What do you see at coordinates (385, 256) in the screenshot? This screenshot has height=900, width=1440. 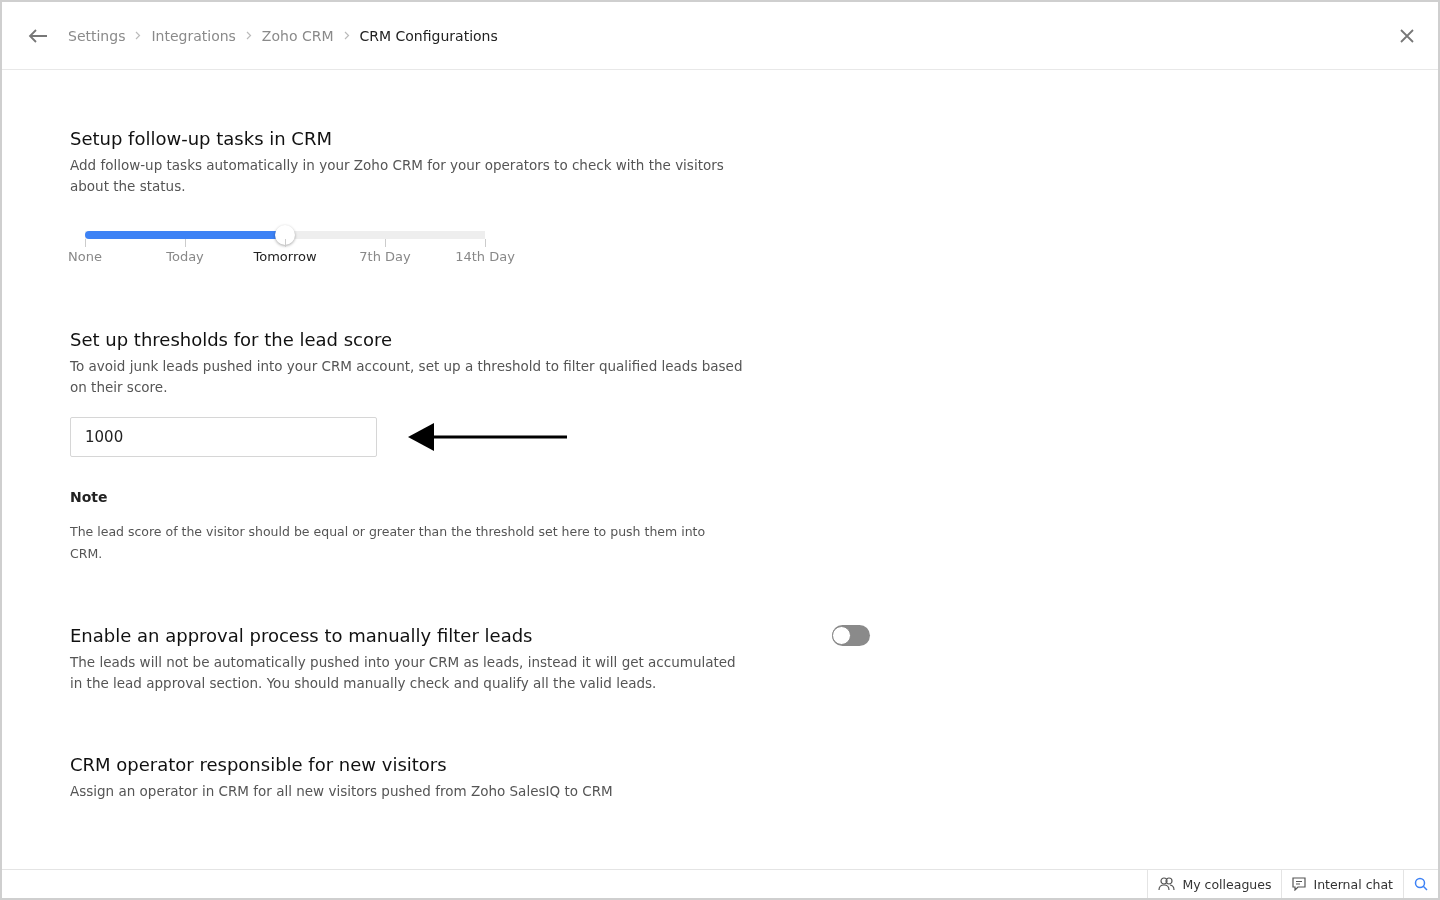 I see `slider-option: 7th Day` at bounding box center [385, 256].